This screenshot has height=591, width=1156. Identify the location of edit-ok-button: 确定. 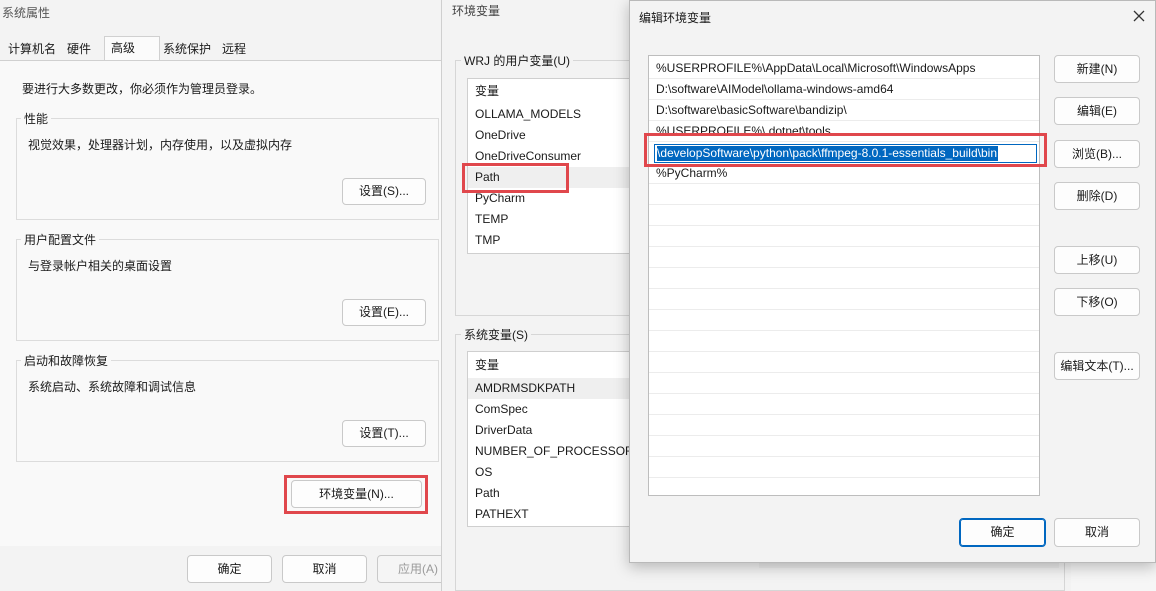
(1002, 532).